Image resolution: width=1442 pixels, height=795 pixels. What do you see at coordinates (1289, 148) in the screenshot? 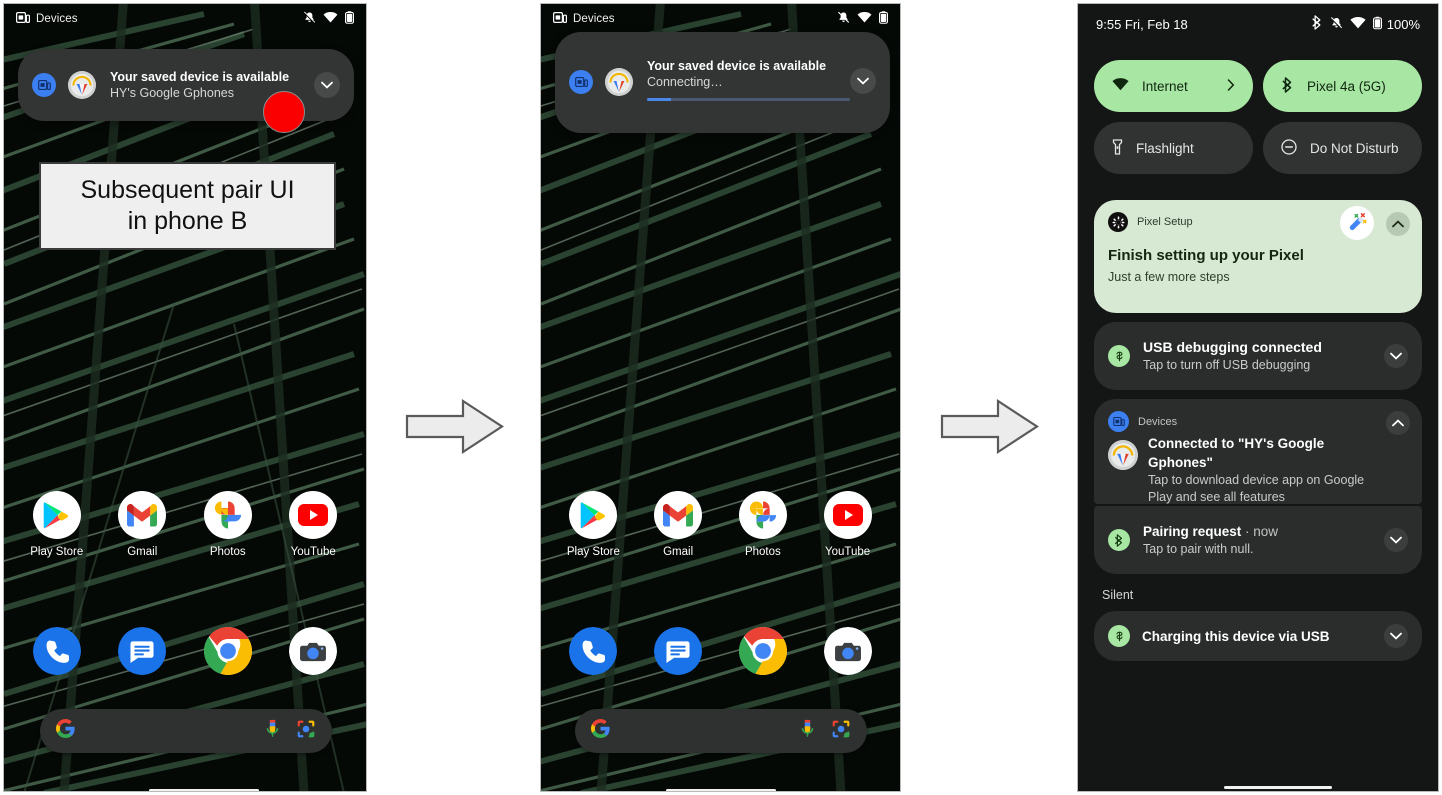
I see `do-not-disturb-icon` at bounding box center [1289, 148].